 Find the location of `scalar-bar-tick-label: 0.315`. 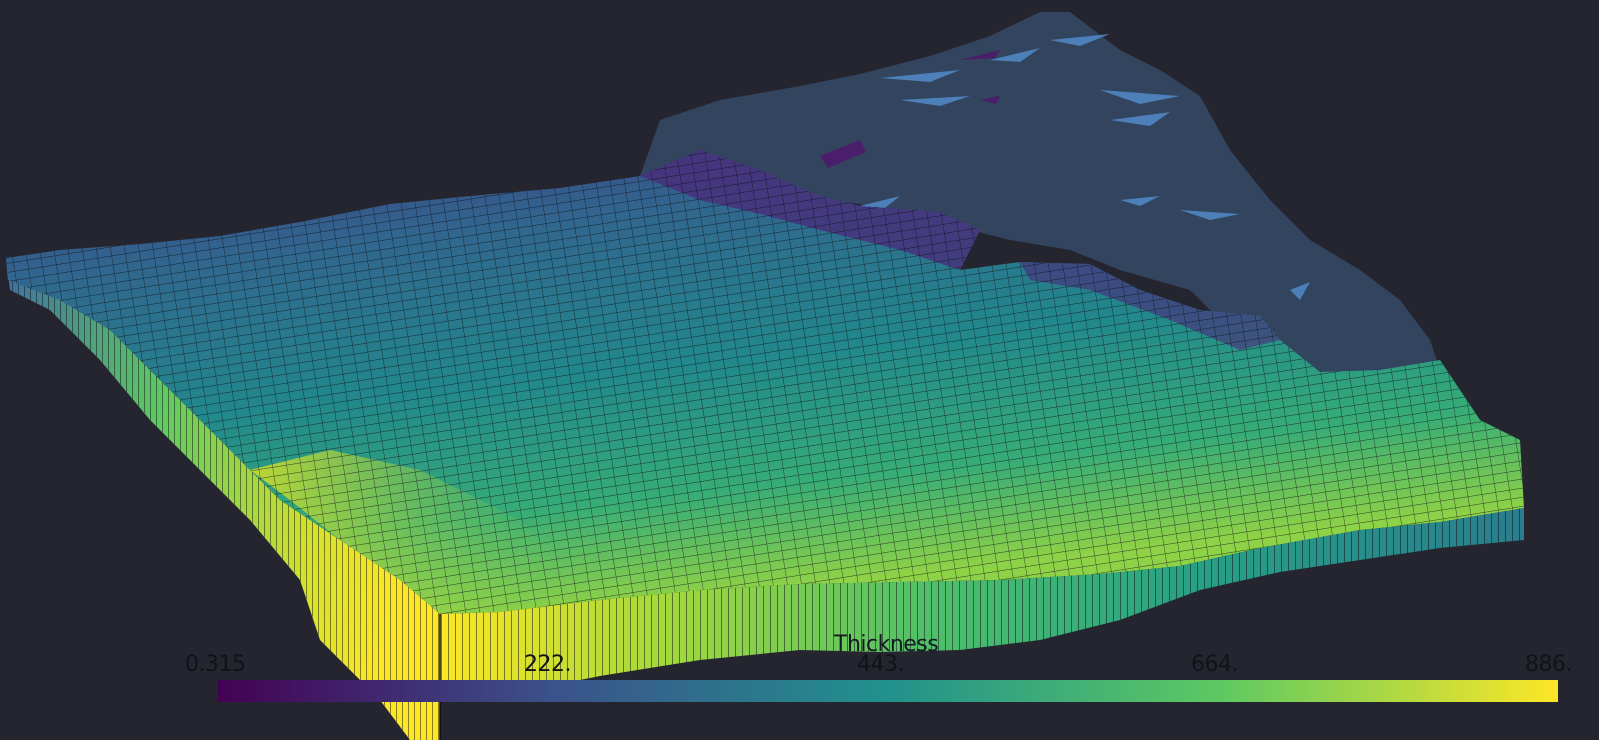

scalar-bar-tick-label: 0.315 is located at coordinates (215, 664).